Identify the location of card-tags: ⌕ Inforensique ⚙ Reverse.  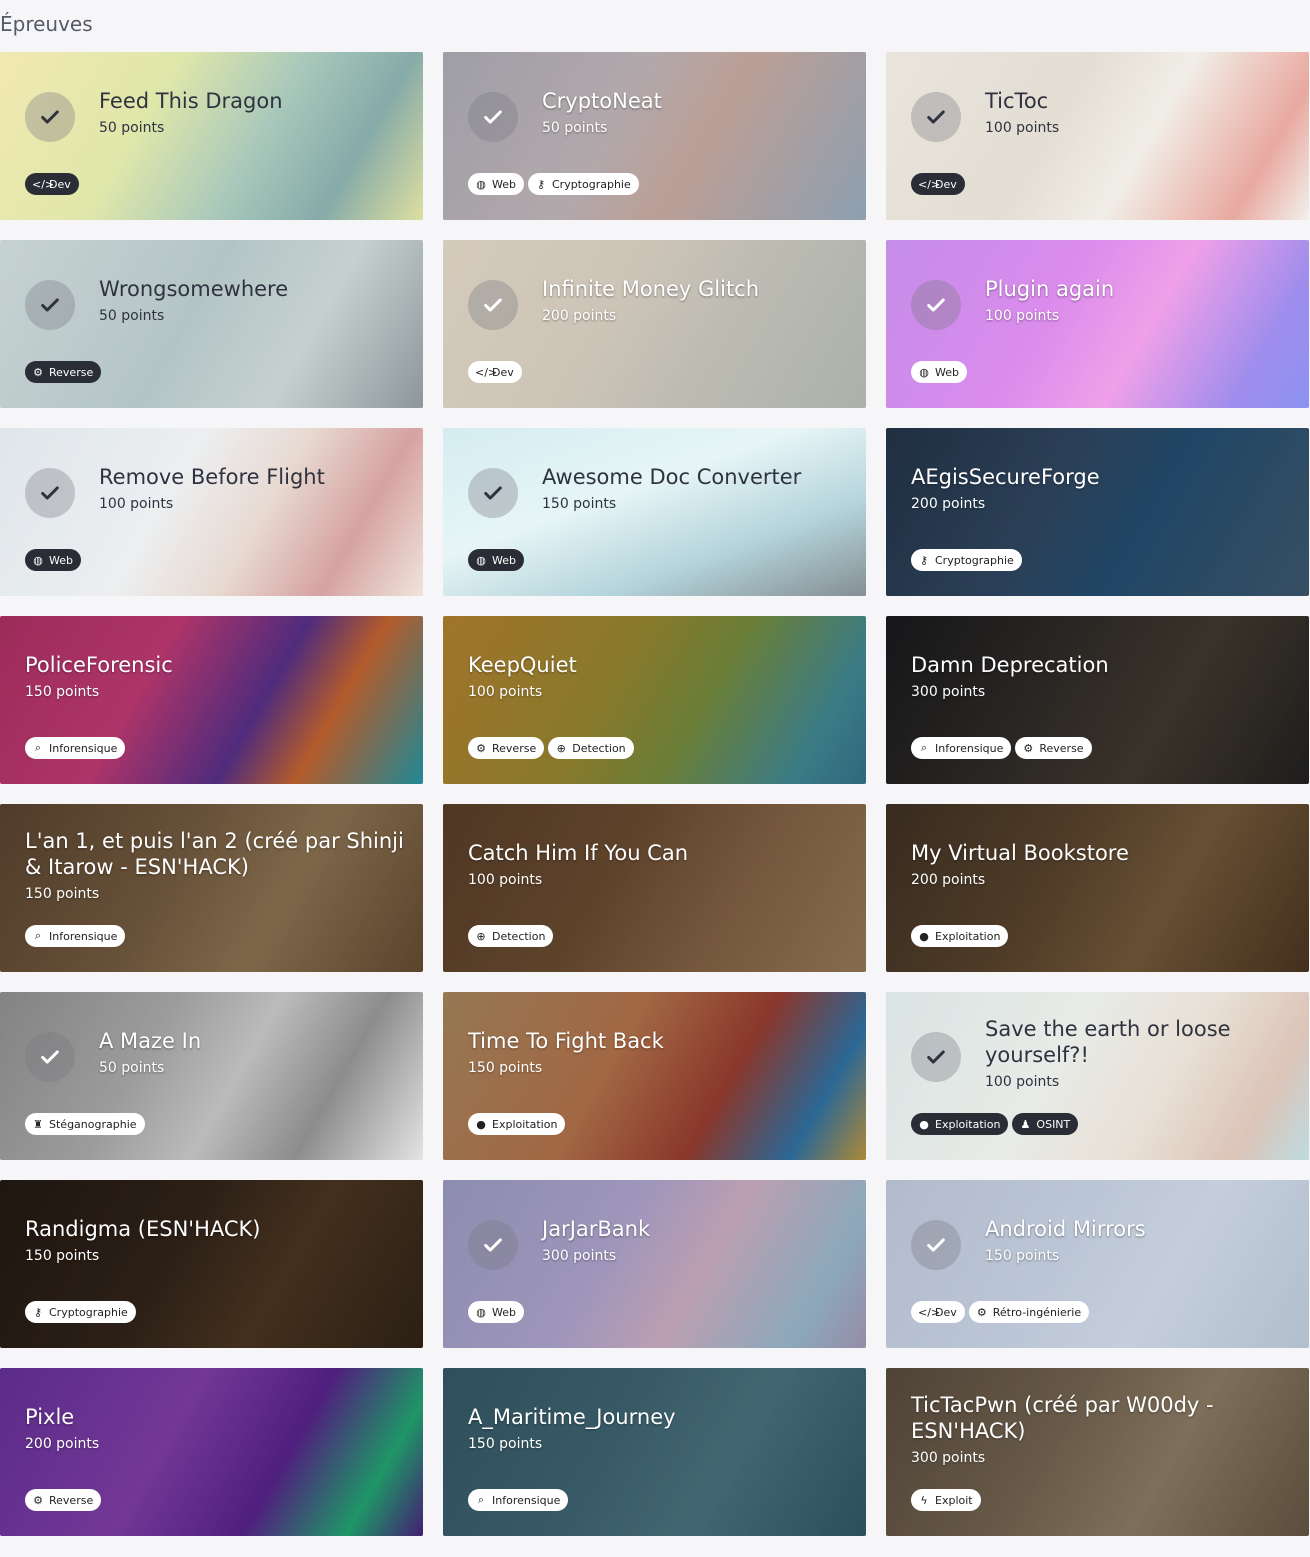
(1001, 748).